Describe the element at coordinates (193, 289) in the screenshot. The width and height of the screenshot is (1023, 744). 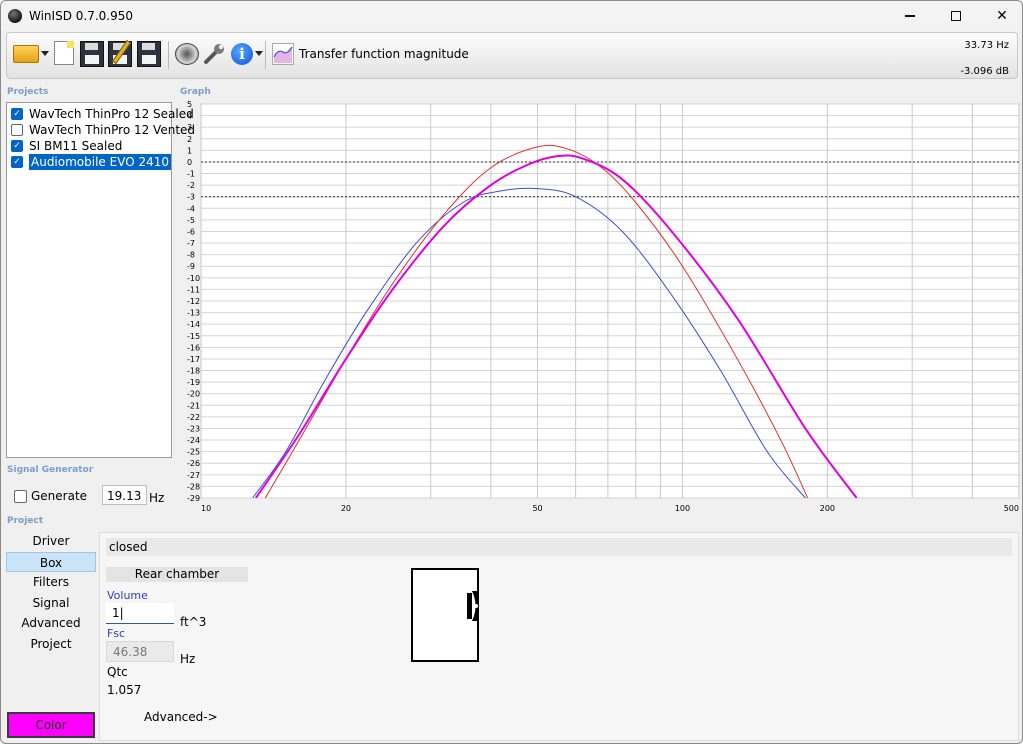
I see `y-tick-label: -11` at that location.